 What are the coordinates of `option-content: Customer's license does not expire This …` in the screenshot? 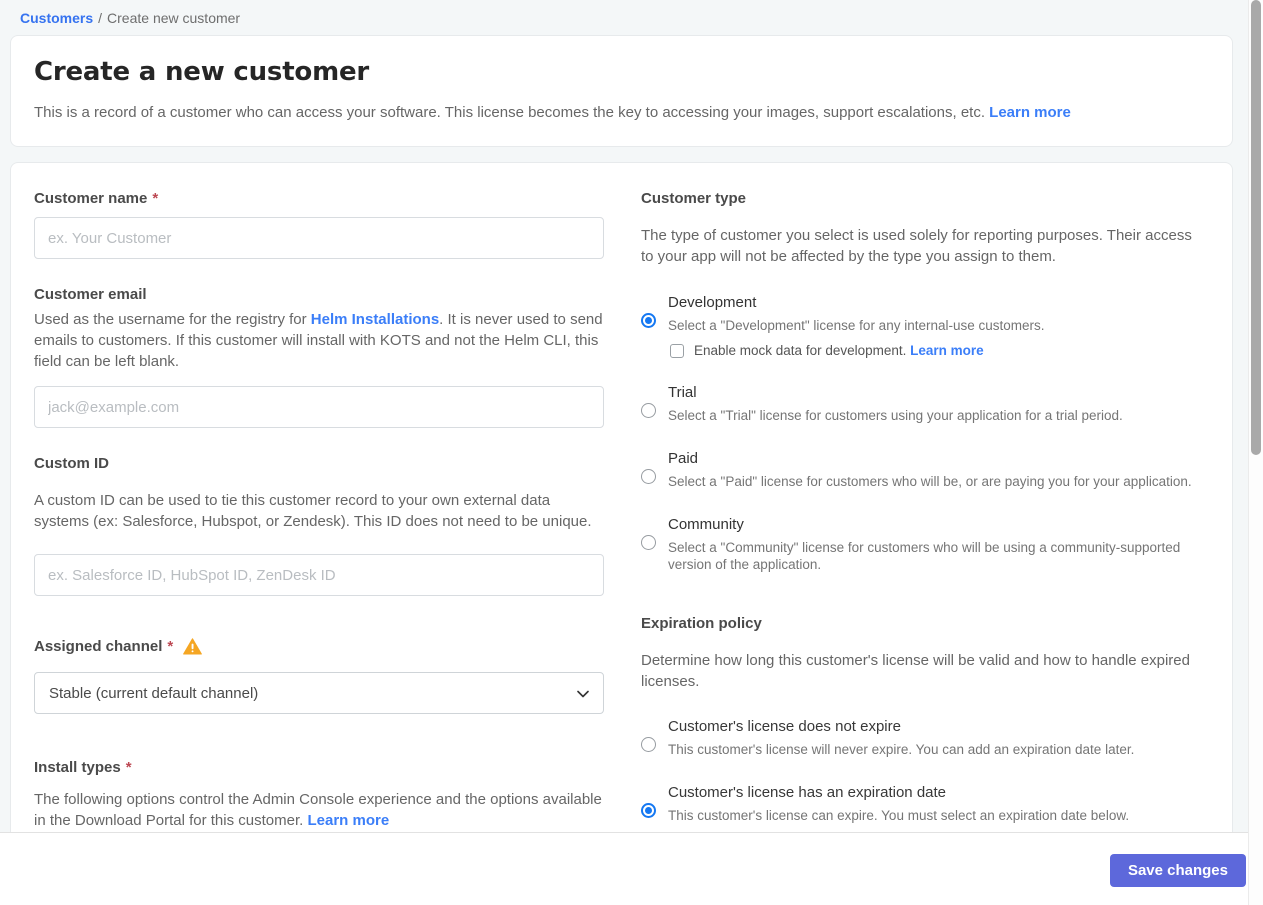 It's located at (901, 738).